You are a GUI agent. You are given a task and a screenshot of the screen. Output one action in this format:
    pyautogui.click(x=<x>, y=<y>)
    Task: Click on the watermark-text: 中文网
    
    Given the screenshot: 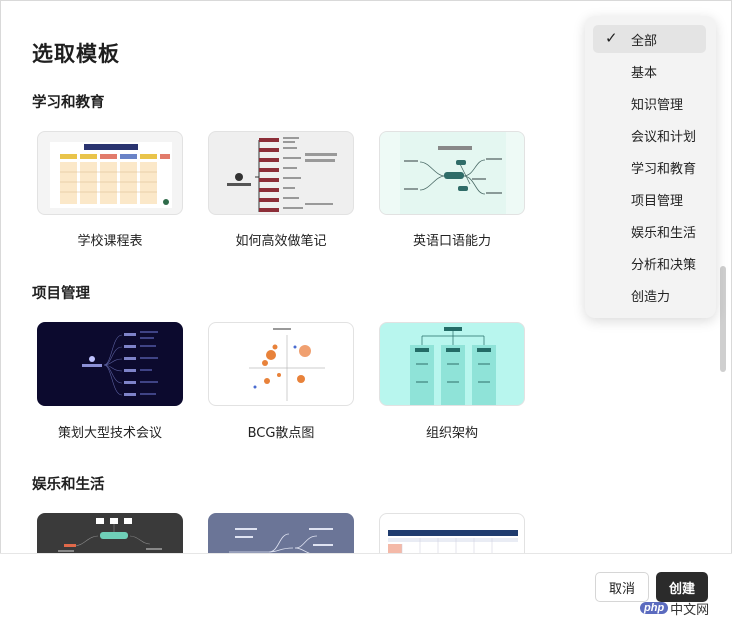 What is the action you would take?
    pyautogui.click(x=690, y=610)
    